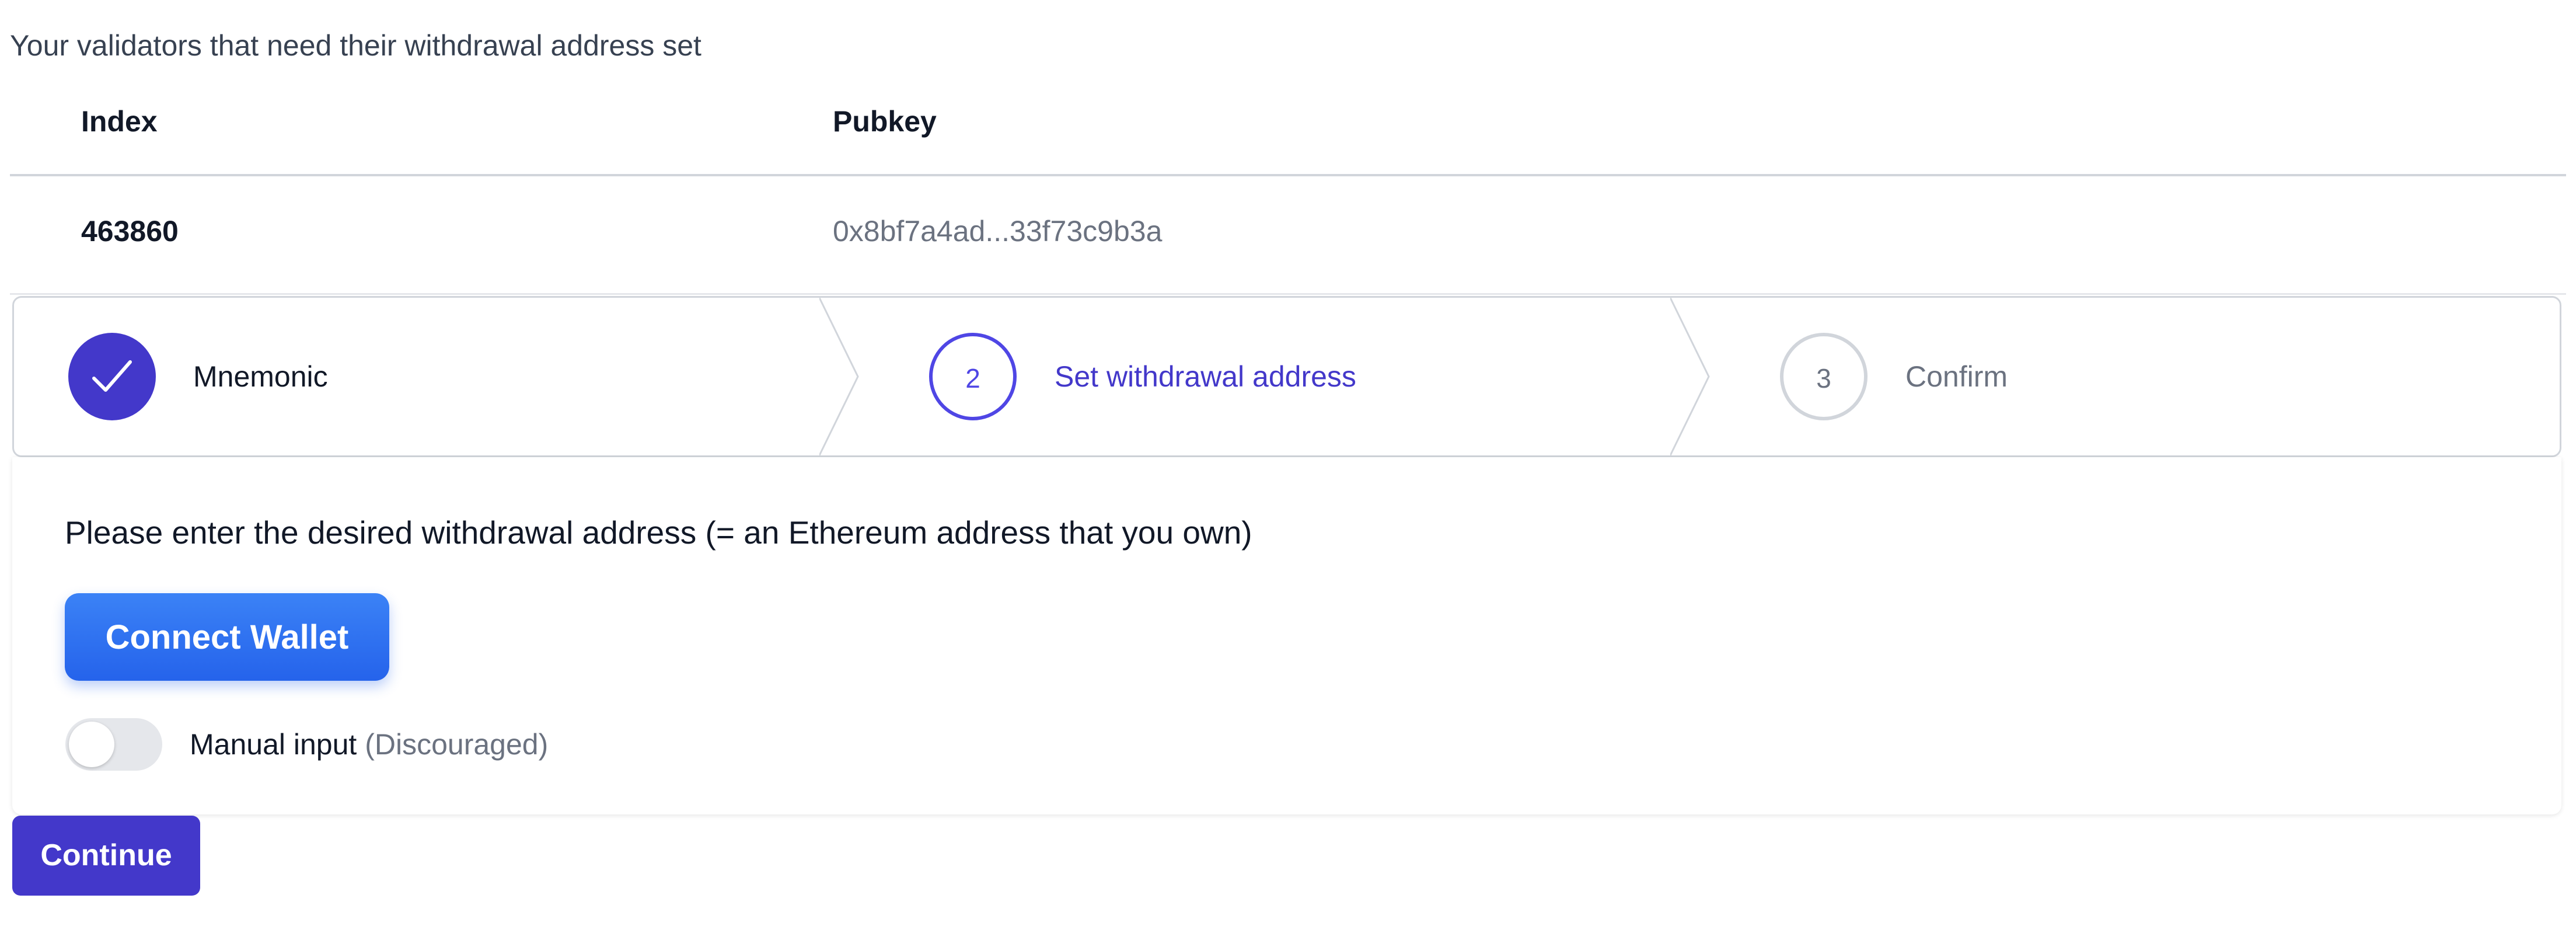 This screenshot has height=947, width=2576. I want to click on step-label: Confirm, so click(1956, 376).